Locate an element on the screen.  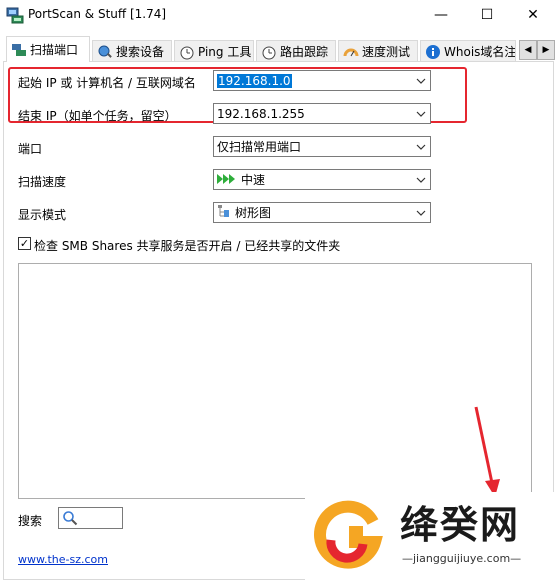
minimize-button: — is located at coordinates (441, 15).